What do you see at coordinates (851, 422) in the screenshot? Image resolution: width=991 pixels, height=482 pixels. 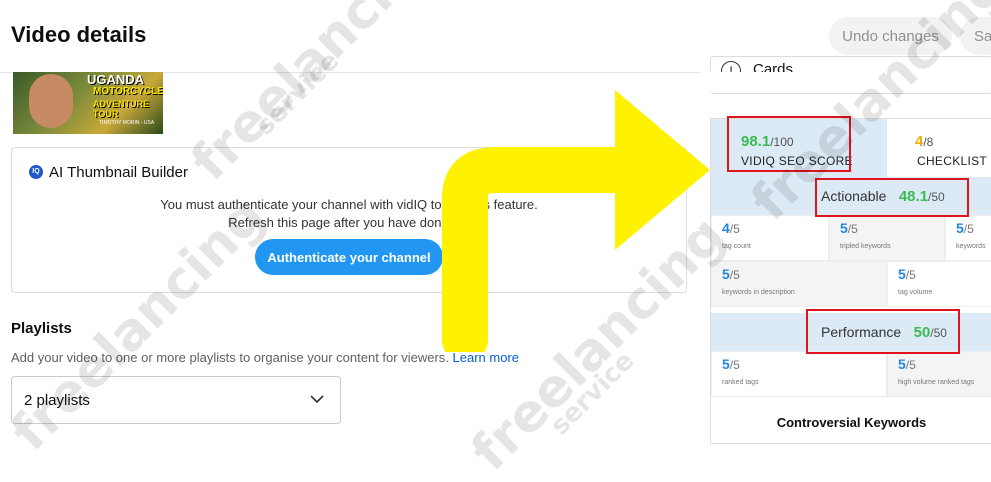 I see `controversial-keywords-title: Controversial Keywords` at bounding box center [851, 422].